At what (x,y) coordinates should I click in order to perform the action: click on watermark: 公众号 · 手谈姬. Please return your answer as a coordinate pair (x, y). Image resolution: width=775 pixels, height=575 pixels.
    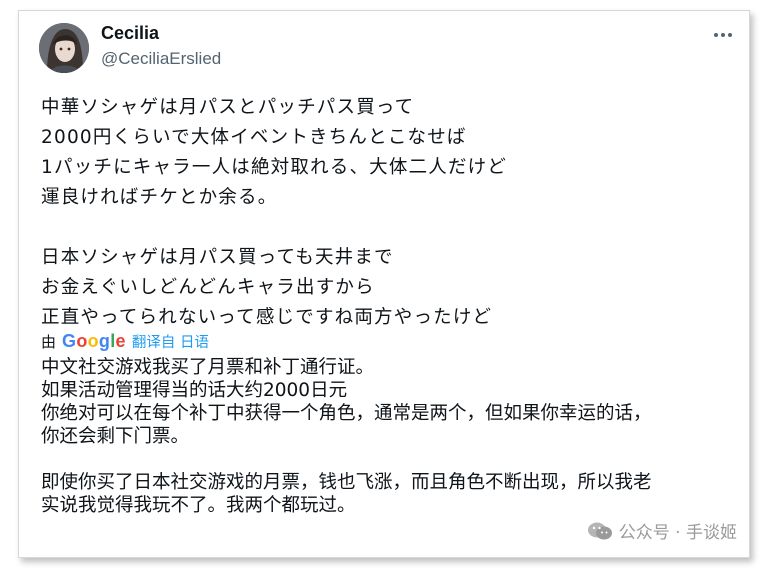
    Looking at the image, I should click on (662, 530).